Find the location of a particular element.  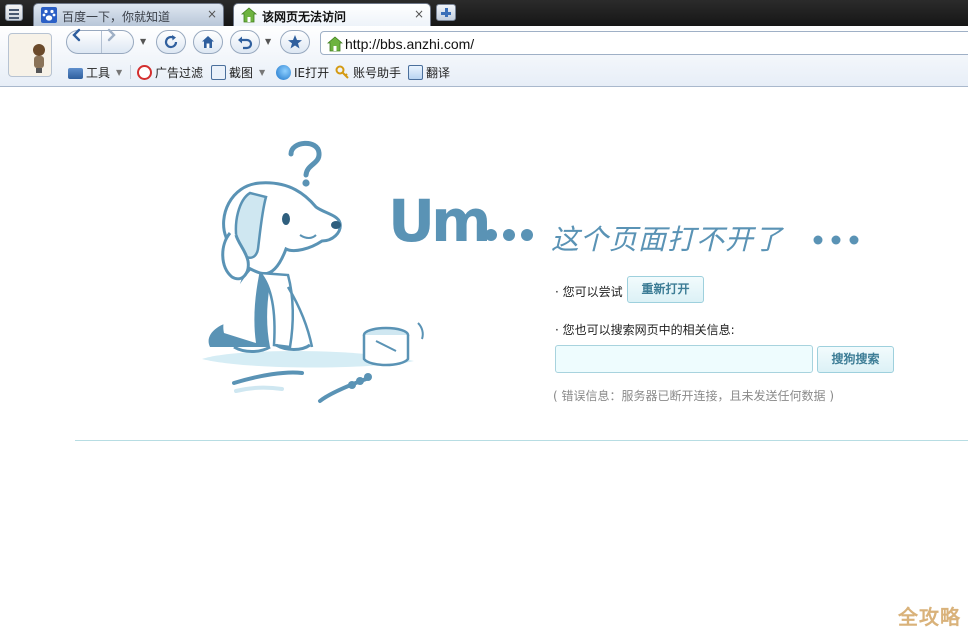

favorites-bar: 工具 ▼ 广告过滤 截图 ▼ IE打开 账号助手 翻译 is located at coordinates (484, 72).